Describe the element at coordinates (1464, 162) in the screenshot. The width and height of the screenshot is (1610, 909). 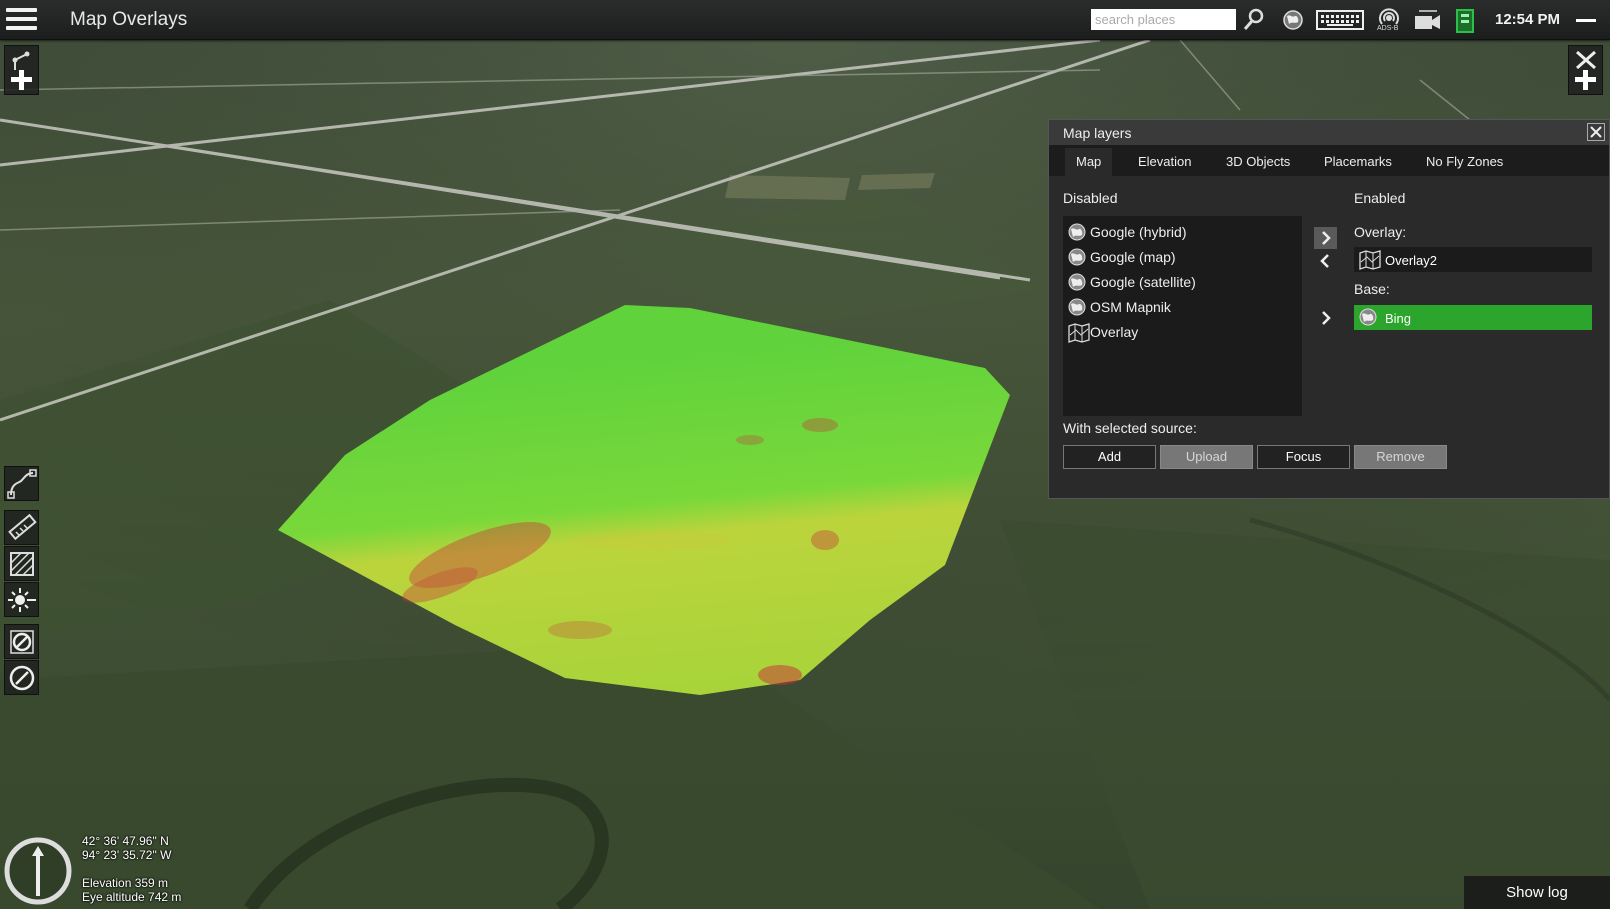
I see `tab-no-fly-zones: No Fly Zones` at that location.